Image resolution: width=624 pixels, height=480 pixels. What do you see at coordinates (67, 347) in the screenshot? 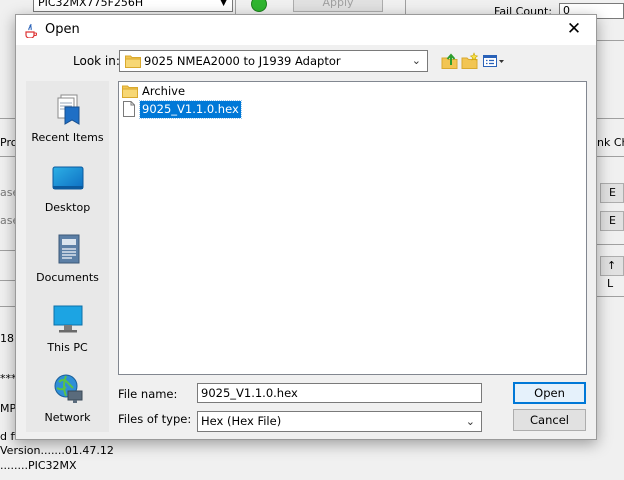
I see `place-label: This PC` at bounding box center [67, 347].